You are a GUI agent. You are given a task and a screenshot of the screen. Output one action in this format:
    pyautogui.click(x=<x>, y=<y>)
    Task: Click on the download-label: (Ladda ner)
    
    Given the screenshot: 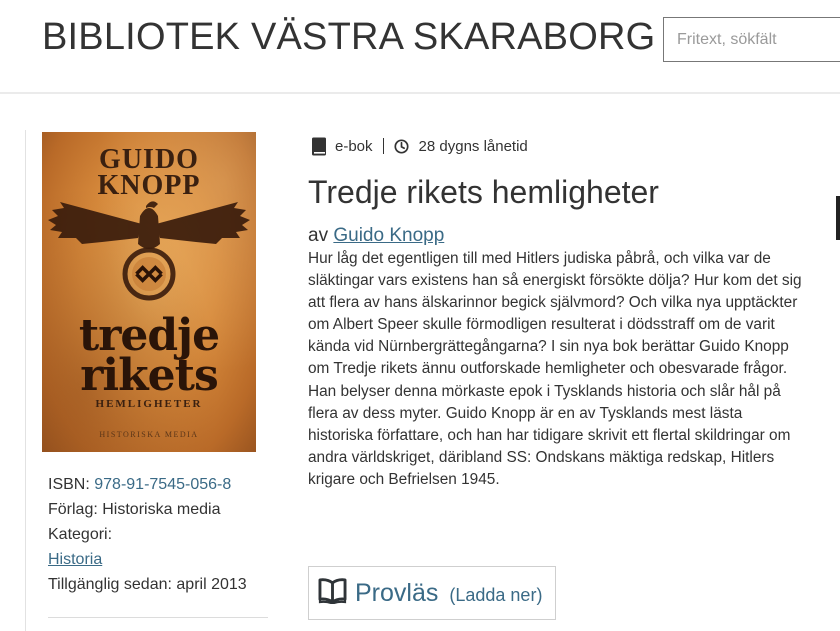 What is the action you would take?
    pyautogui.click(x=495, y=595)
    